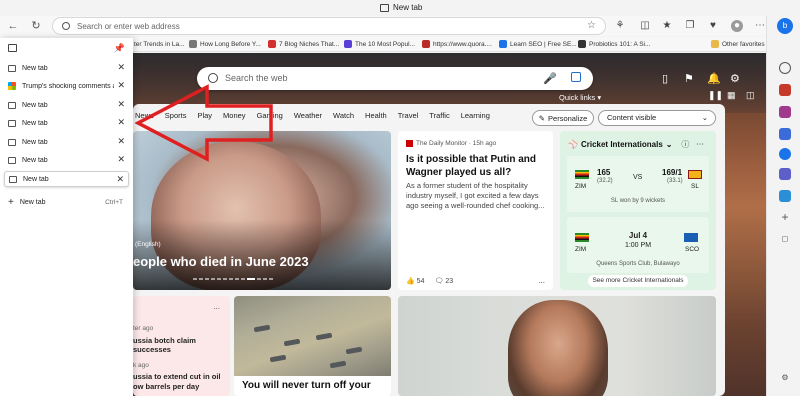 Image resolution: width=800 pixels, height=396 pixels. I want to click on like-button: 👍 54, so click(415, 281).